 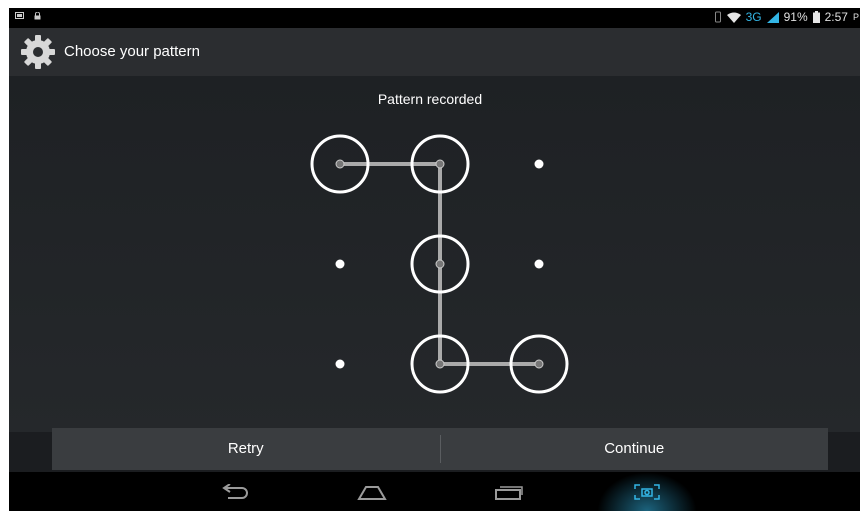 I want to click on retry-button: Retry, so click(x=246, y=449).